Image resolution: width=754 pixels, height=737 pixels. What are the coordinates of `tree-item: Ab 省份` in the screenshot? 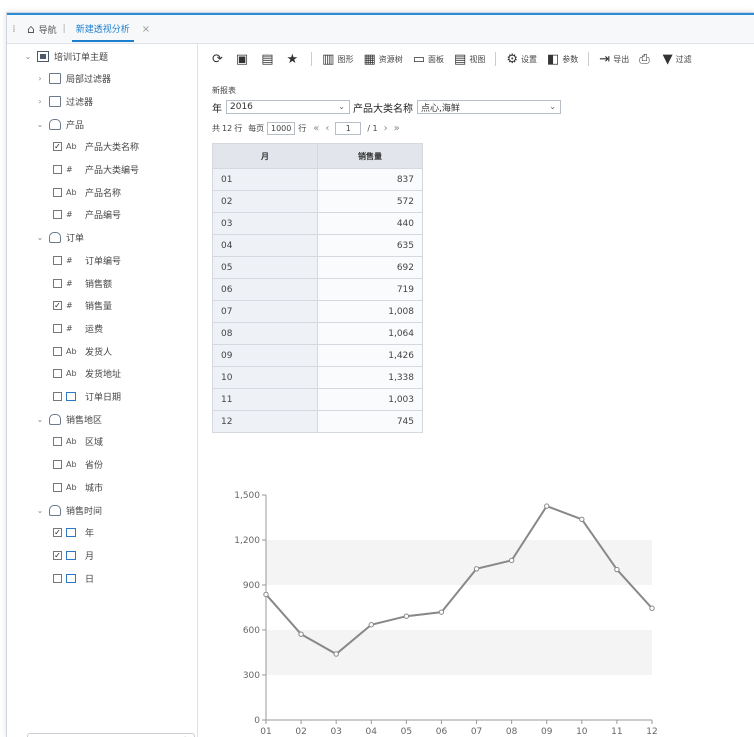 It's located at (78, 465).